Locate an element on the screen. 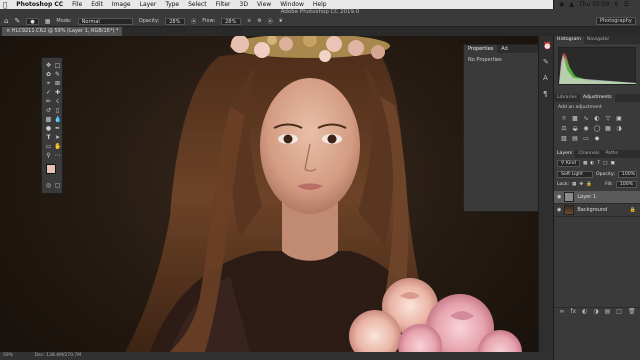 The width and height of the screenshot is (640, 360). history-brush-tool-icon: ↺ is located at coordinates (48, 110).